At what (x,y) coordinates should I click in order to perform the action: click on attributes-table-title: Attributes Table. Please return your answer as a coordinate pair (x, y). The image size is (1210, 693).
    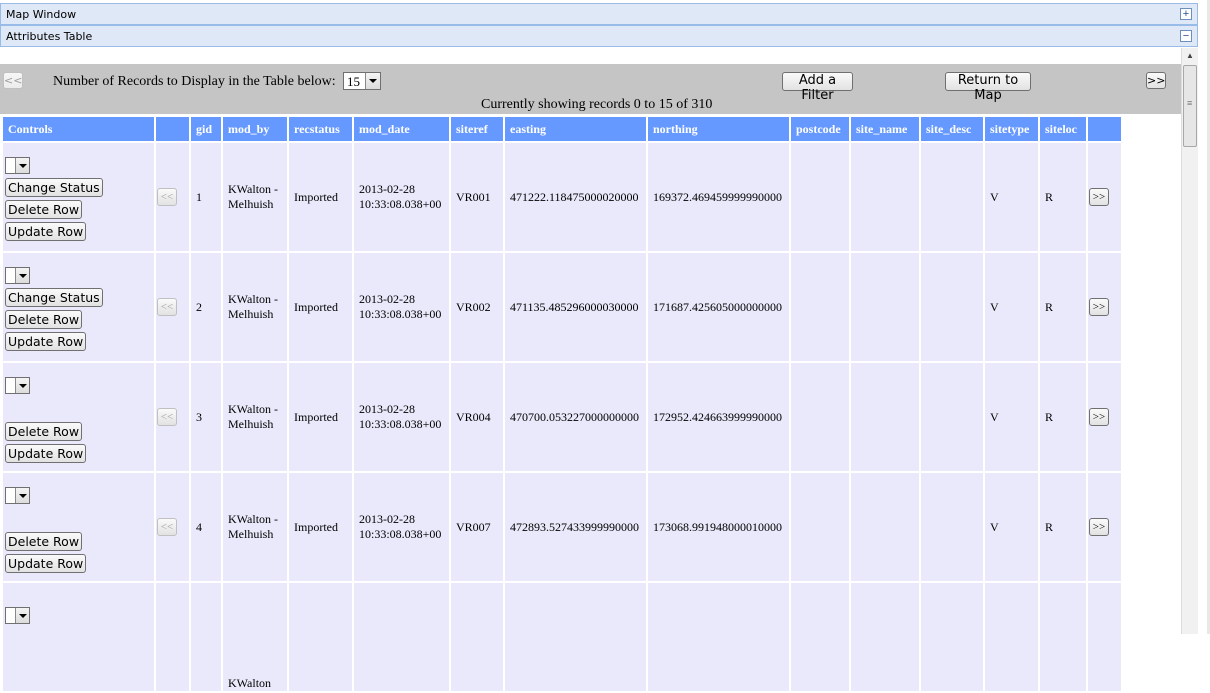
    Looking at the image, I should click on (49, 36).